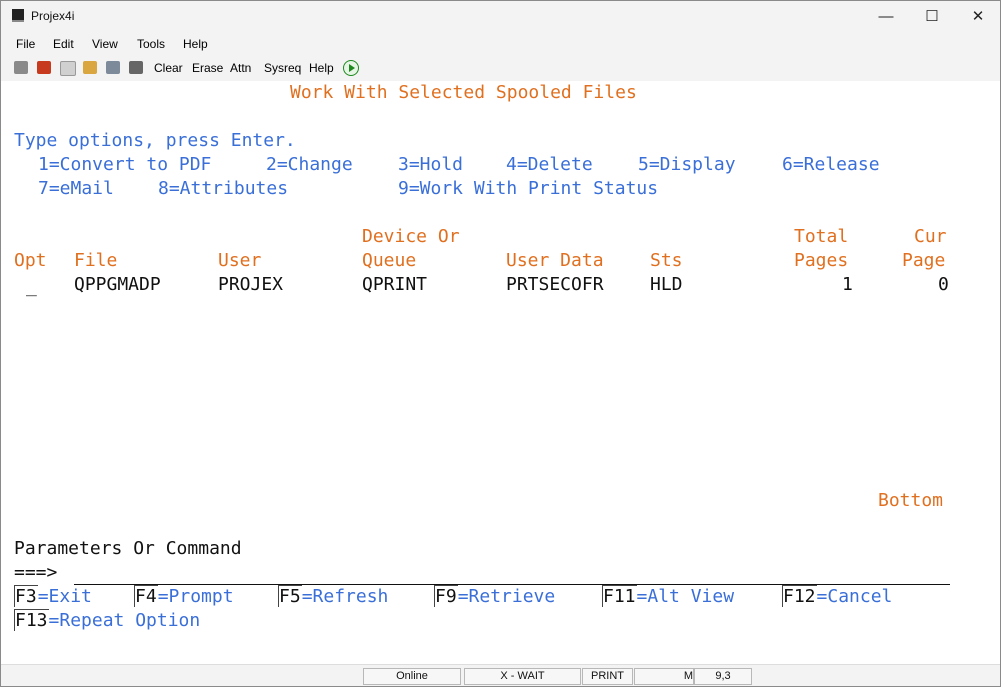  What do you see at coordinates (195, 44) in the screenshot?
I see `menu-help: Help` at bounding box center [195, 44].